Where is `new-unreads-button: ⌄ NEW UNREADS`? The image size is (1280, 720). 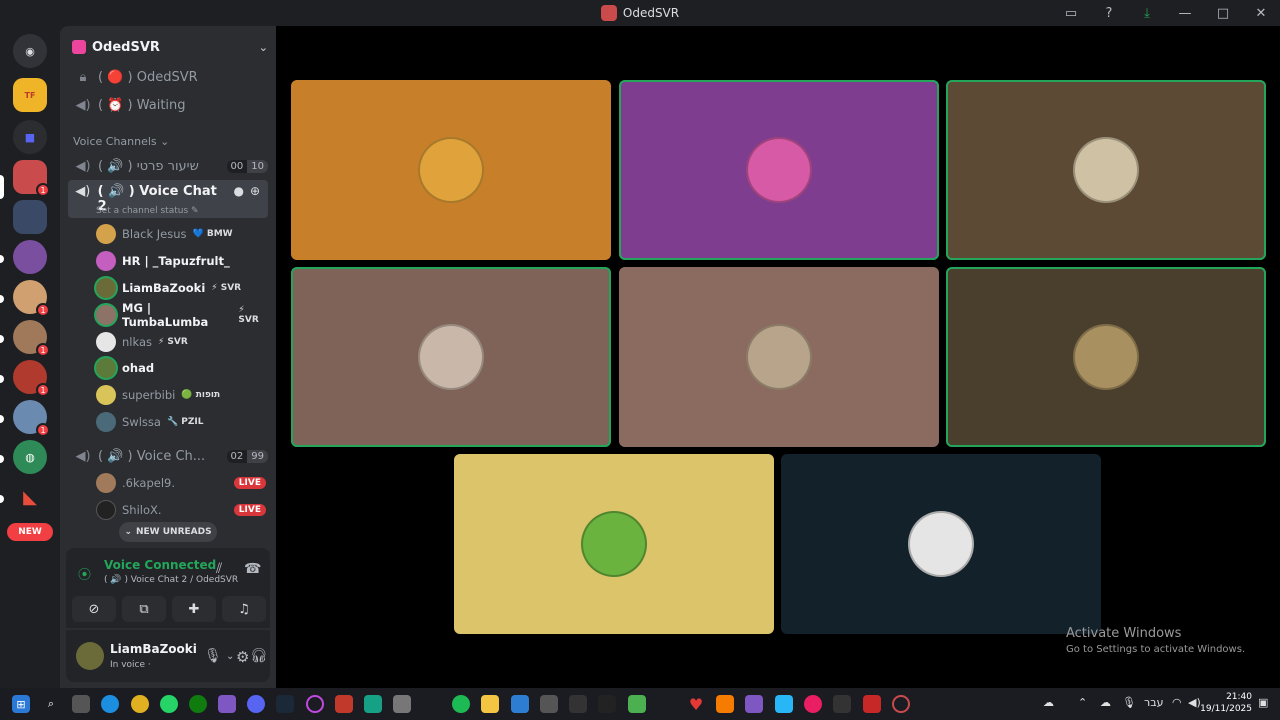 new-unreads-button: ⌄ NEW UNREADS is located at coordinates (168, 532).